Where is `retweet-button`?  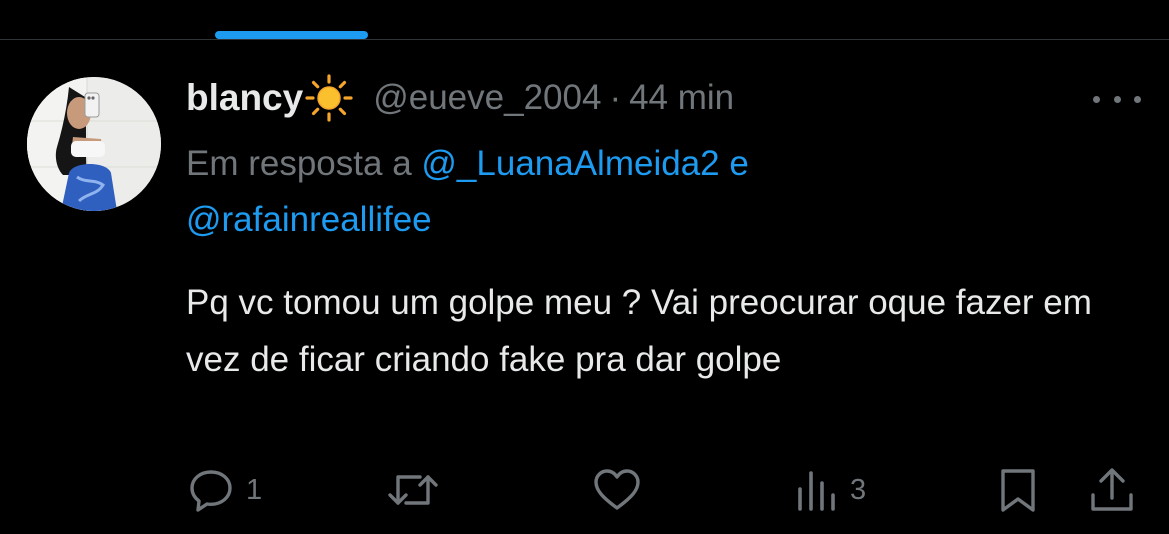 retweet-button is located at coordinates (418, 490).